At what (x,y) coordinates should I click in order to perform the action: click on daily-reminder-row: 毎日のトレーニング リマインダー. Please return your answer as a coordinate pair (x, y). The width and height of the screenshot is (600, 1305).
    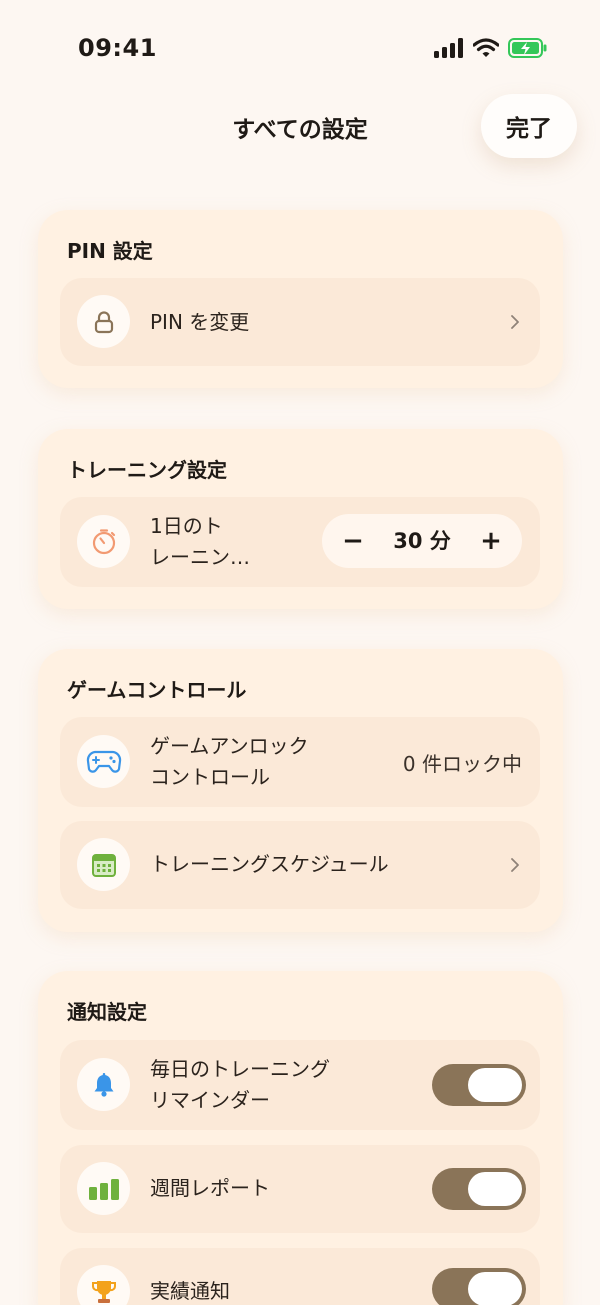
    Looking at the image, I should click on (300, 1085).